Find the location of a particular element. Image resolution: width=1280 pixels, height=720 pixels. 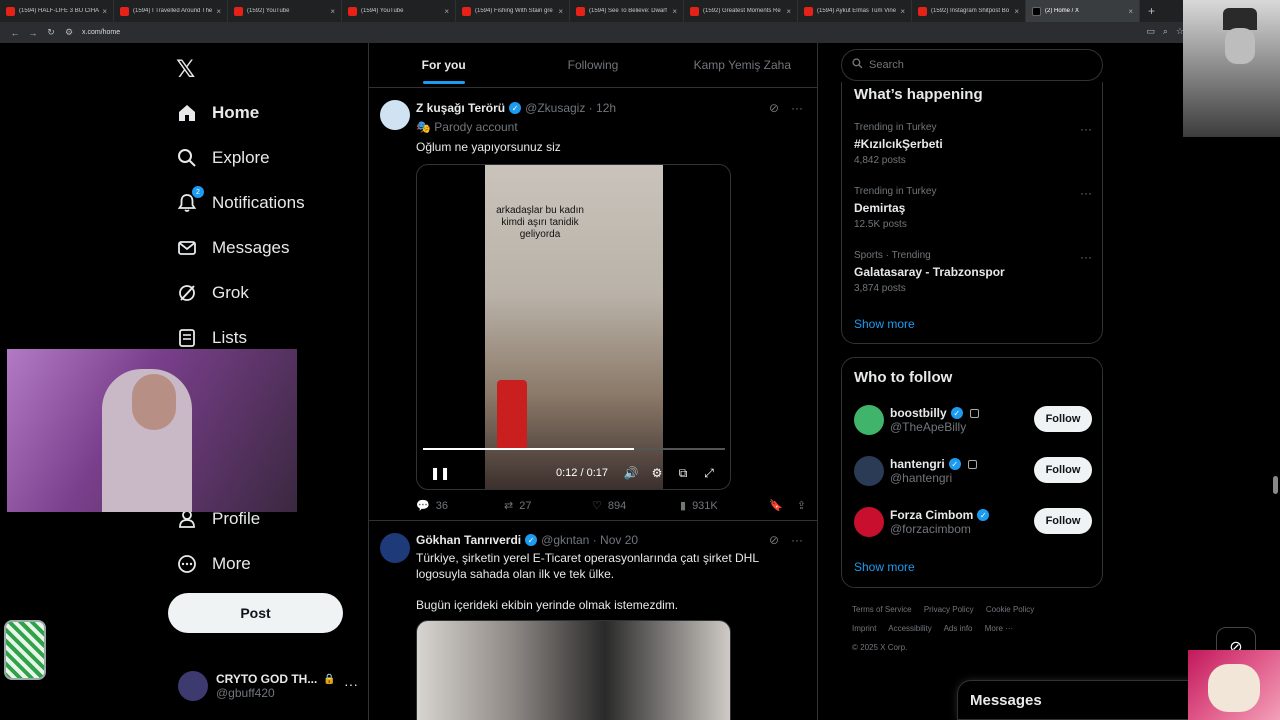

sidebar-item-more: More is located at coordinates (213, 564).